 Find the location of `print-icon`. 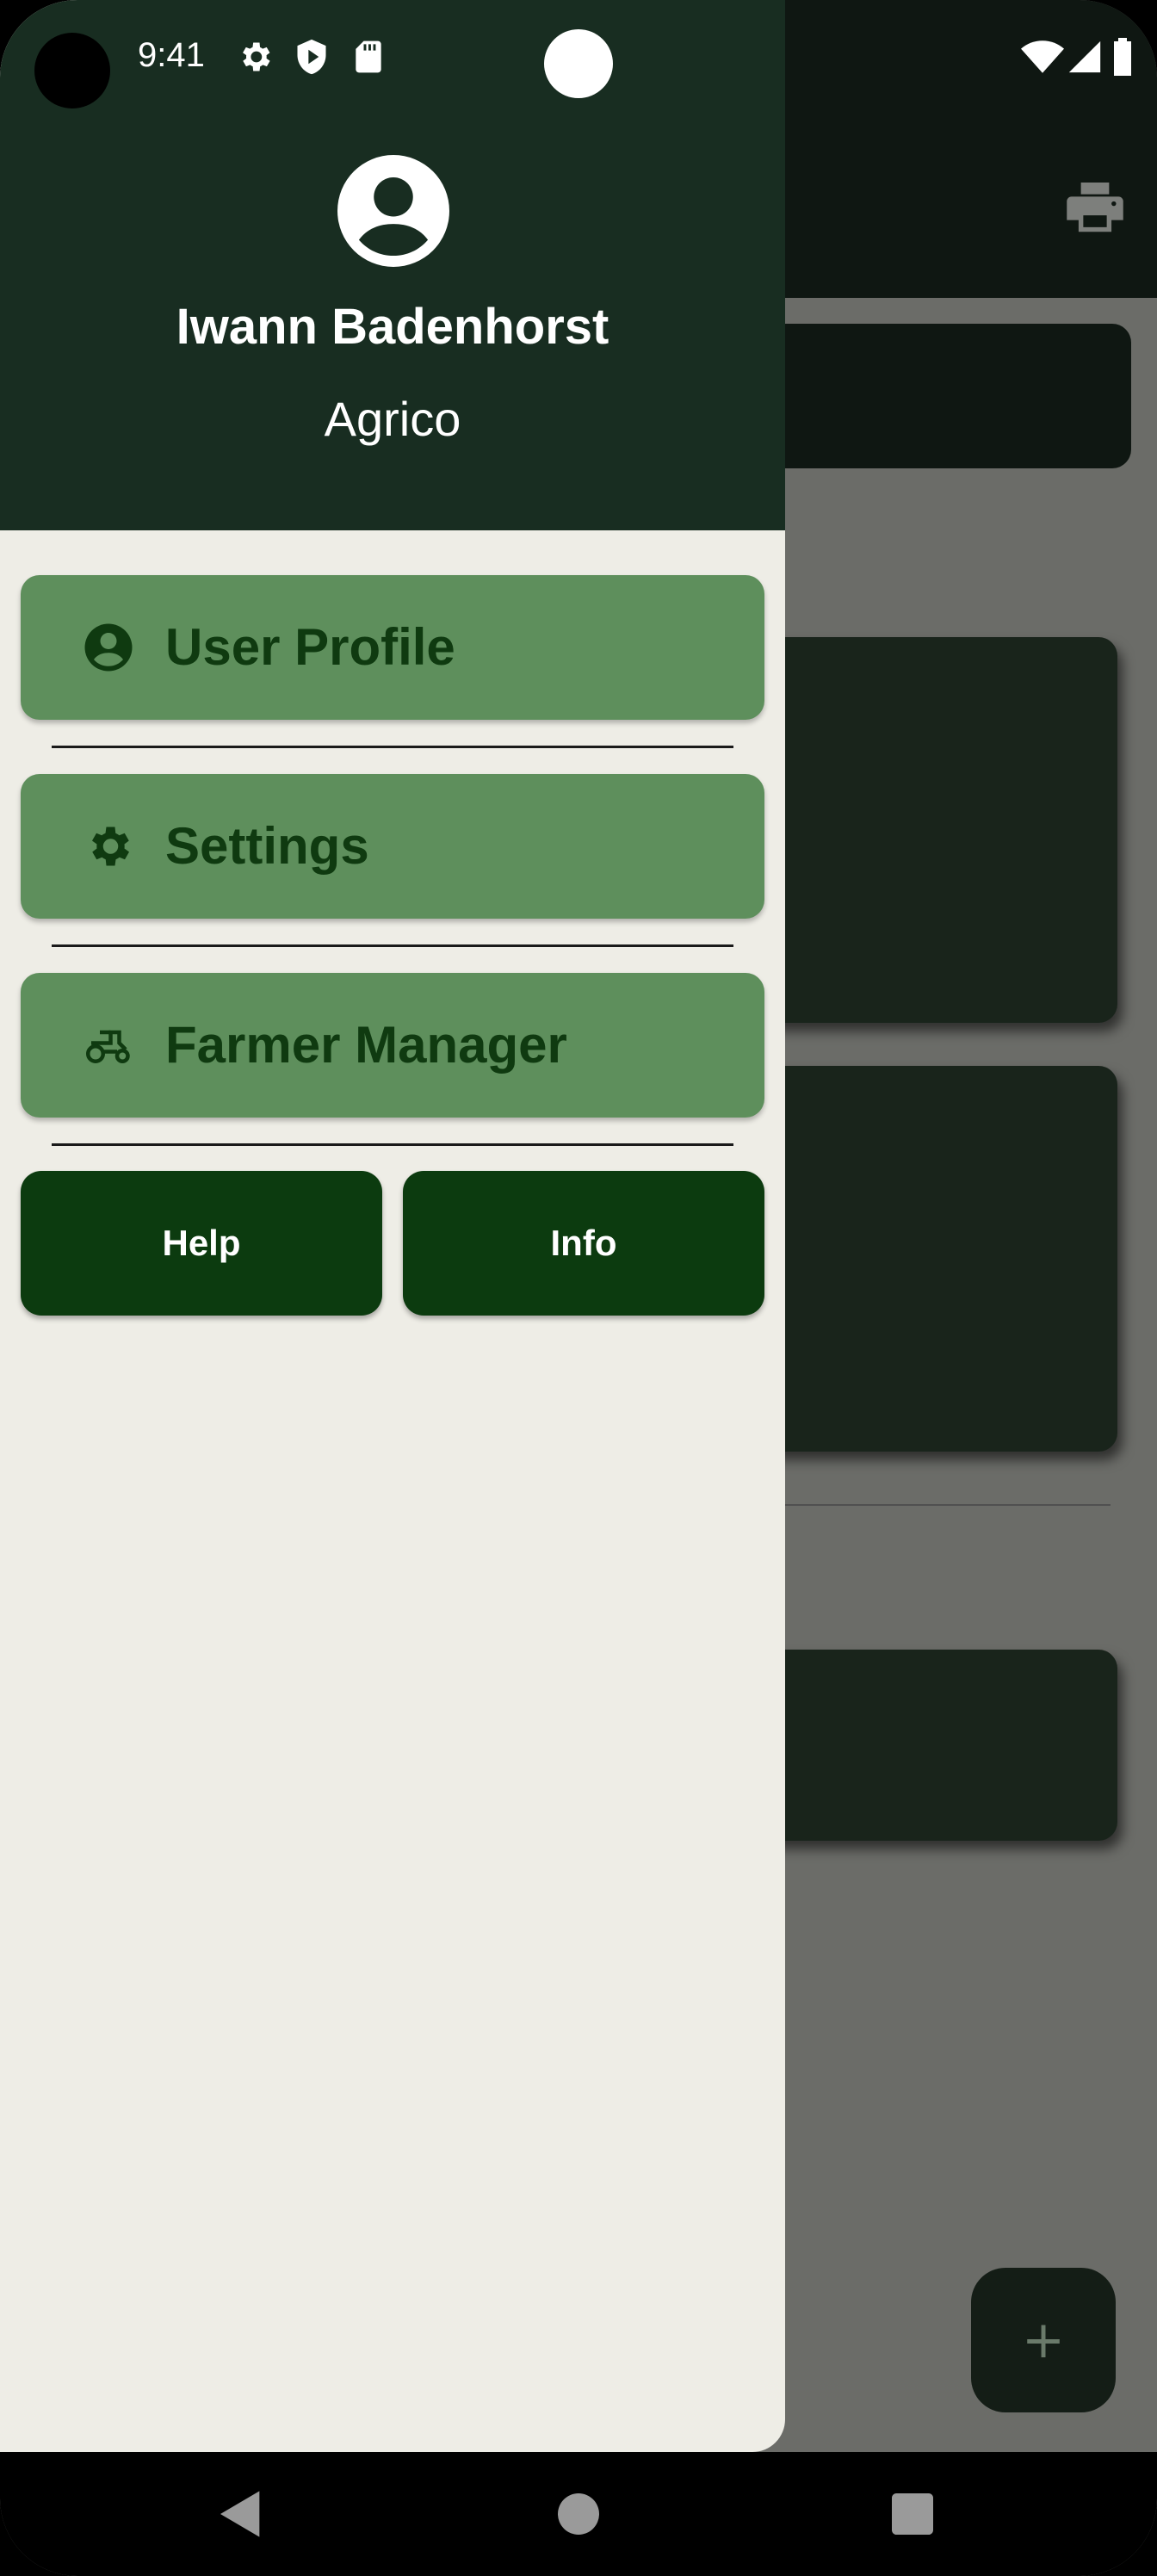

print-icon is located at coordinates (1095, 208).